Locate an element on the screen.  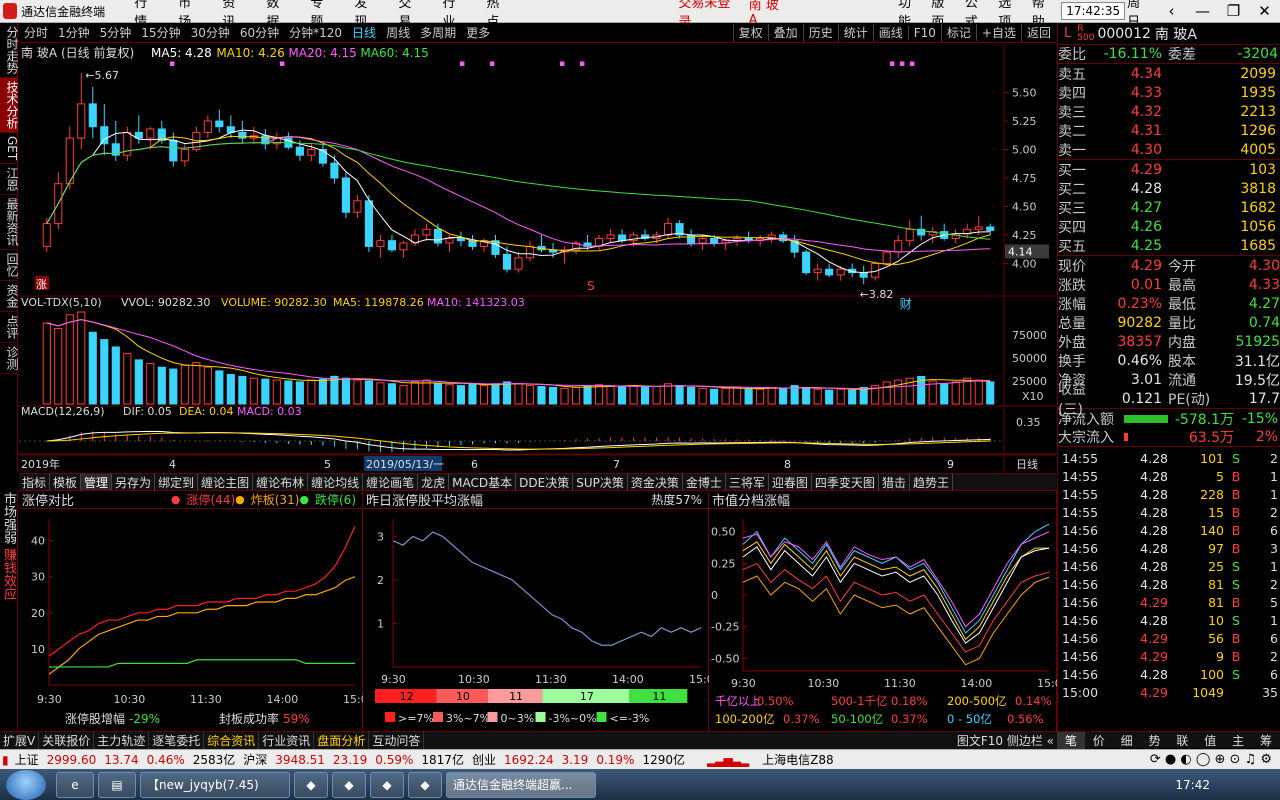
left-nav-item: 资金 is located at coordinates (9, 297).